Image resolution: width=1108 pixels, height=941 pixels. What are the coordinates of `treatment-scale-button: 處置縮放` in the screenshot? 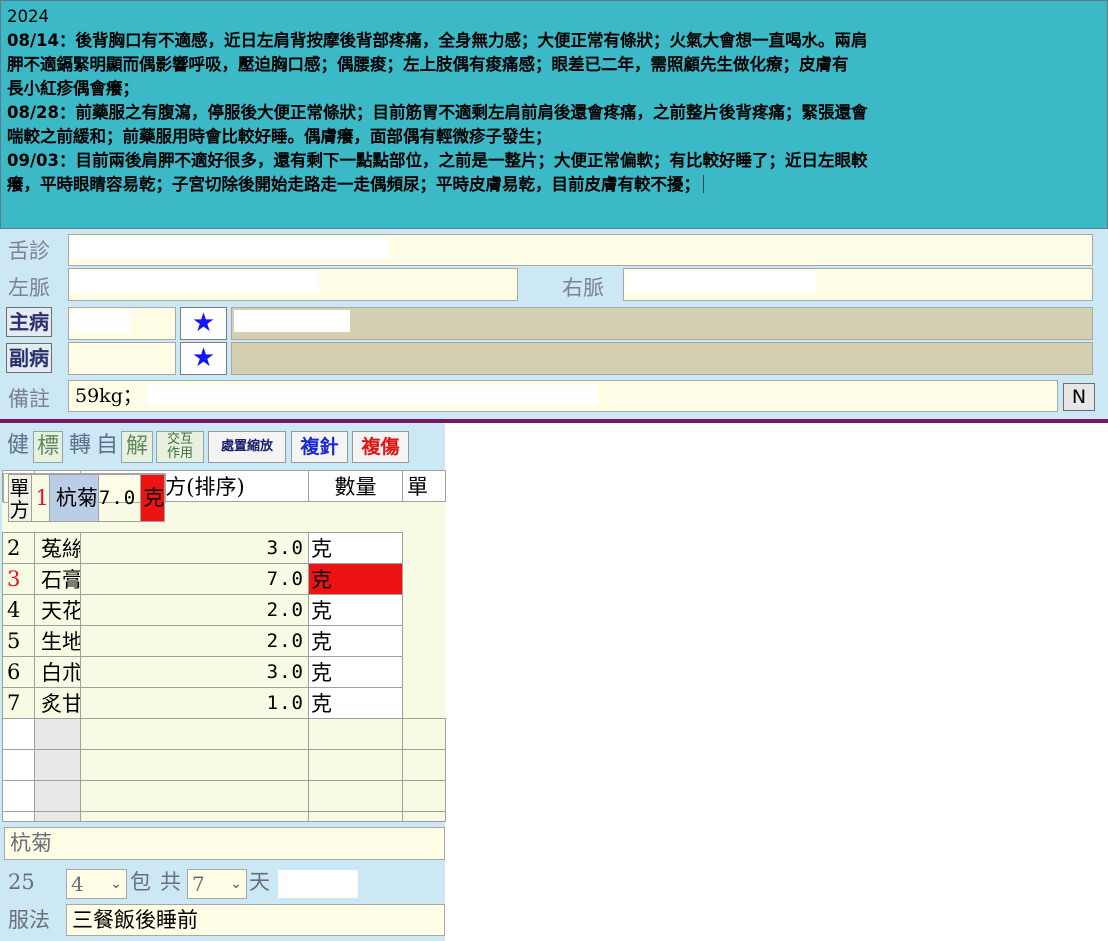 It's located at (247, 447).